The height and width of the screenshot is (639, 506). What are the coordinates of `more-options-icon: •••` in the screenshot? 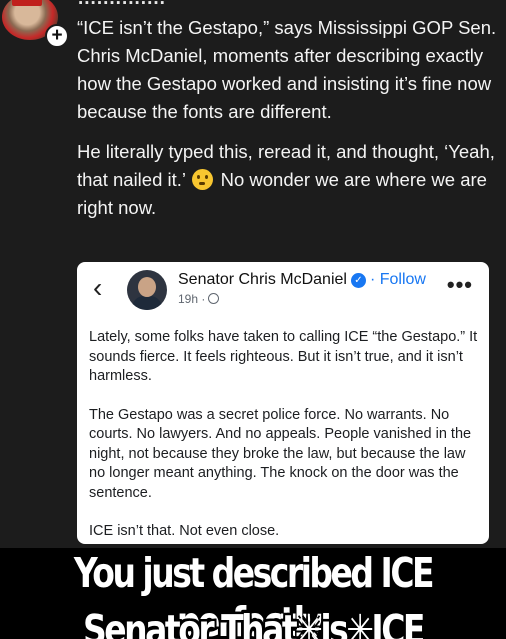 It's located at (460, 285).